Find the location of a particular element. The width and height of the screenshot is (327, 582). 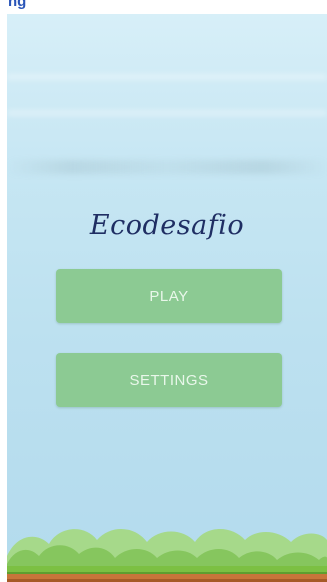

top-strip-text: ng is located at coordinates (17, 5).